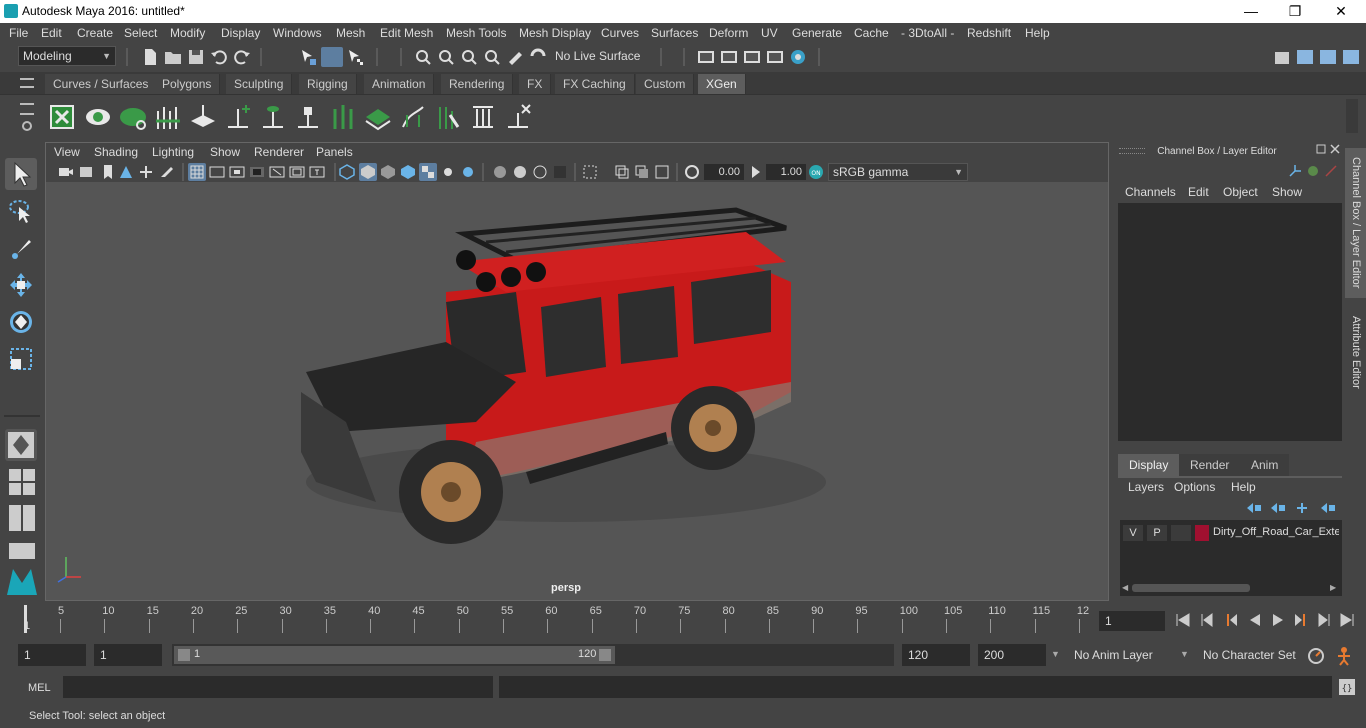  What do you see at coordinates (101, 84) in the screenshot?
I see `tab-curves-surfaces: Curves / Surfaces` at bounding box center [101, 84].